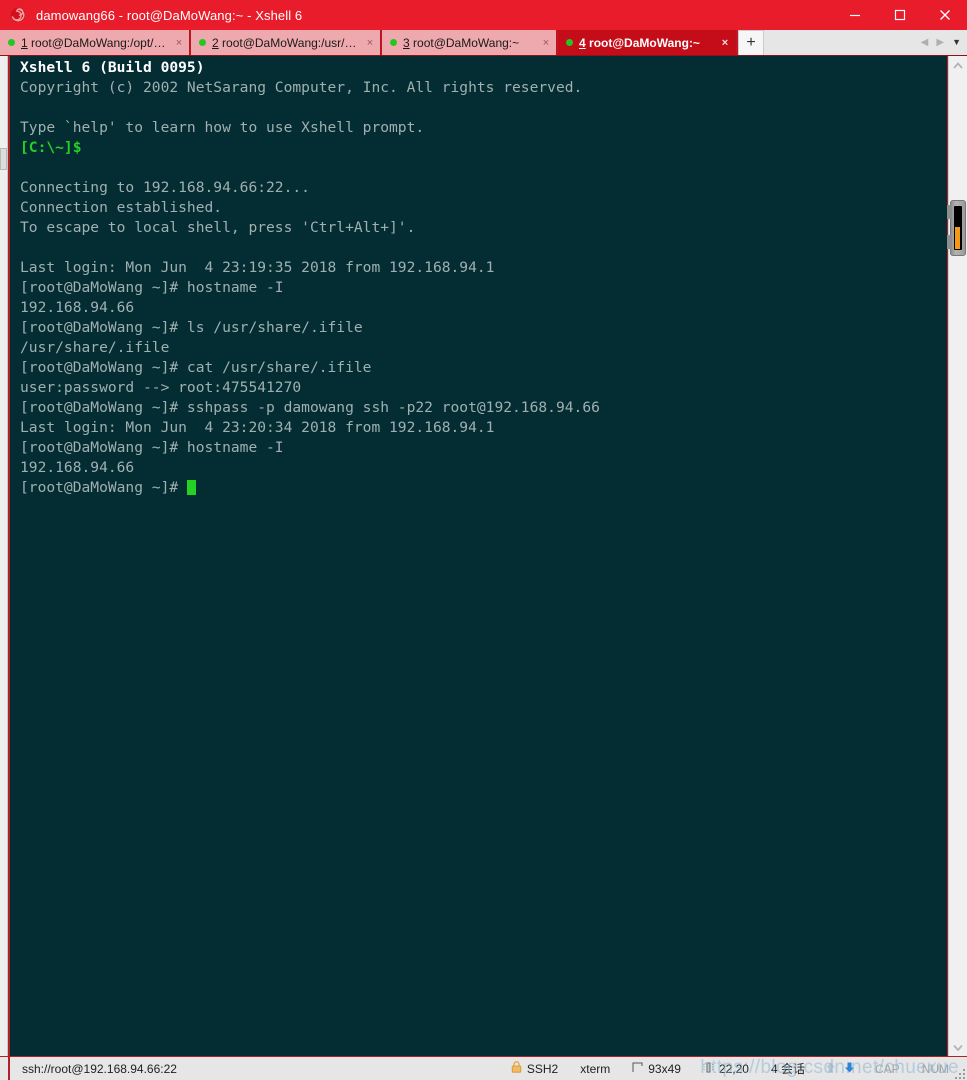 This screenshot has height=1080, width=967. I want to click on tab-3: 3 root@DaMoWang:~ ×, so click(469, 42).